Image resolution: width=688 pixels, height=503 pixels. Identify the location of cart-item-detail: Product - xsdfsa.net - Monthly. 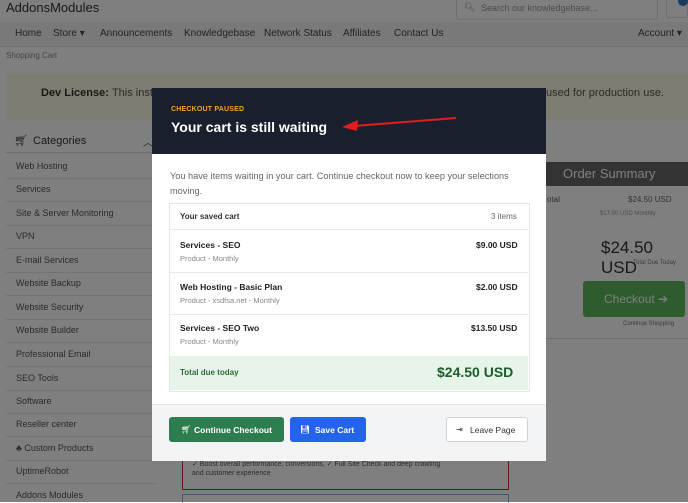
(230, 300).